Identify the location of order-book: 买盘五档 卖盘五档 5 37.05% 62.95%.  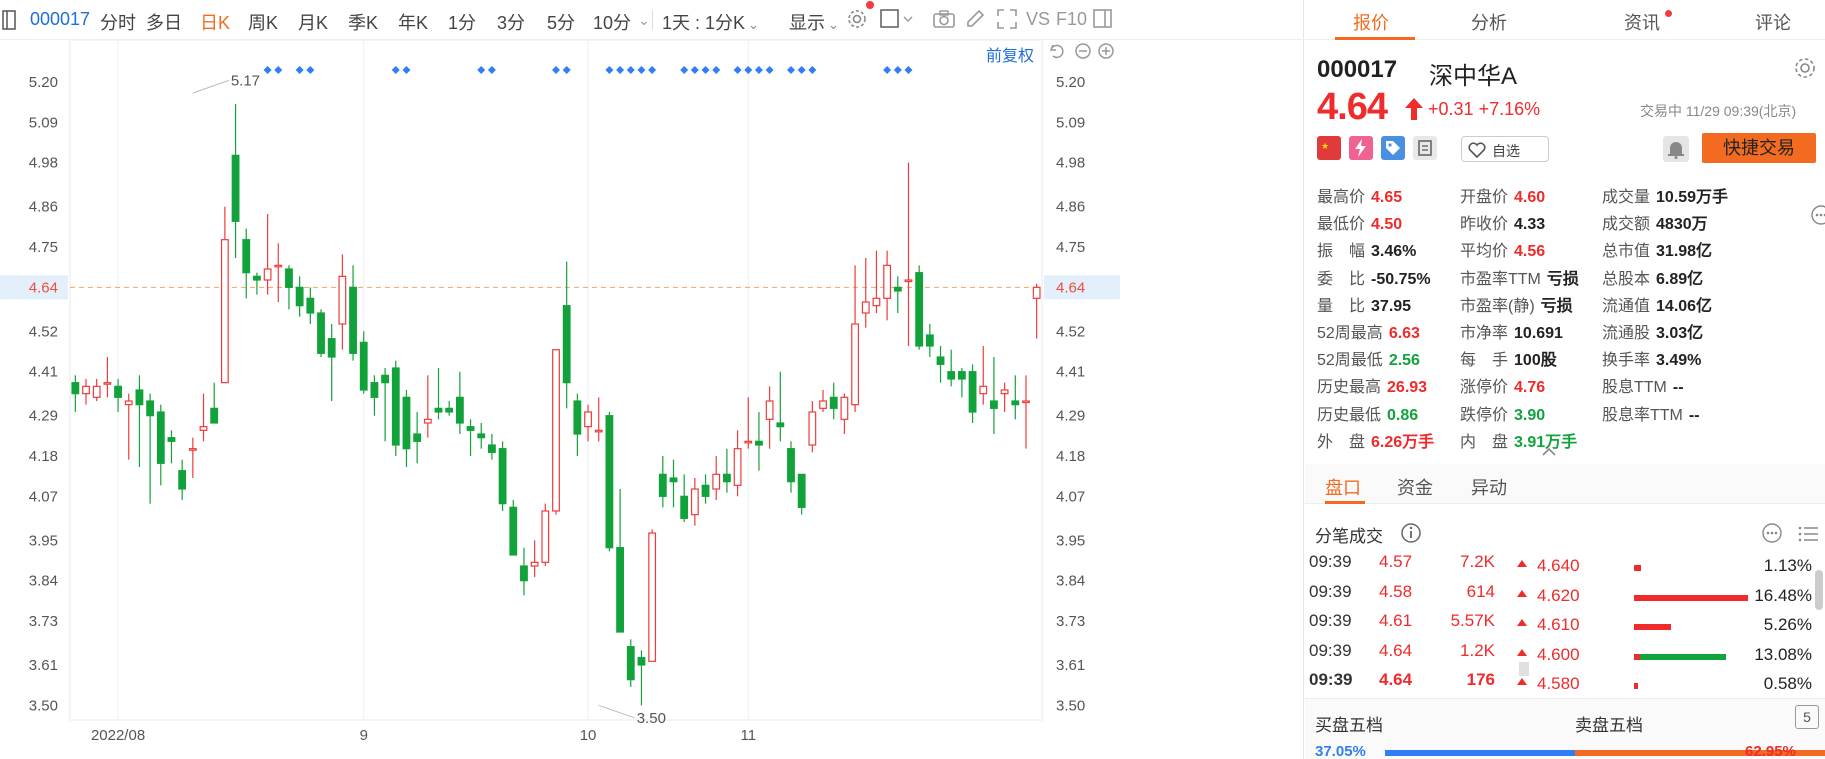
(1565, 728).